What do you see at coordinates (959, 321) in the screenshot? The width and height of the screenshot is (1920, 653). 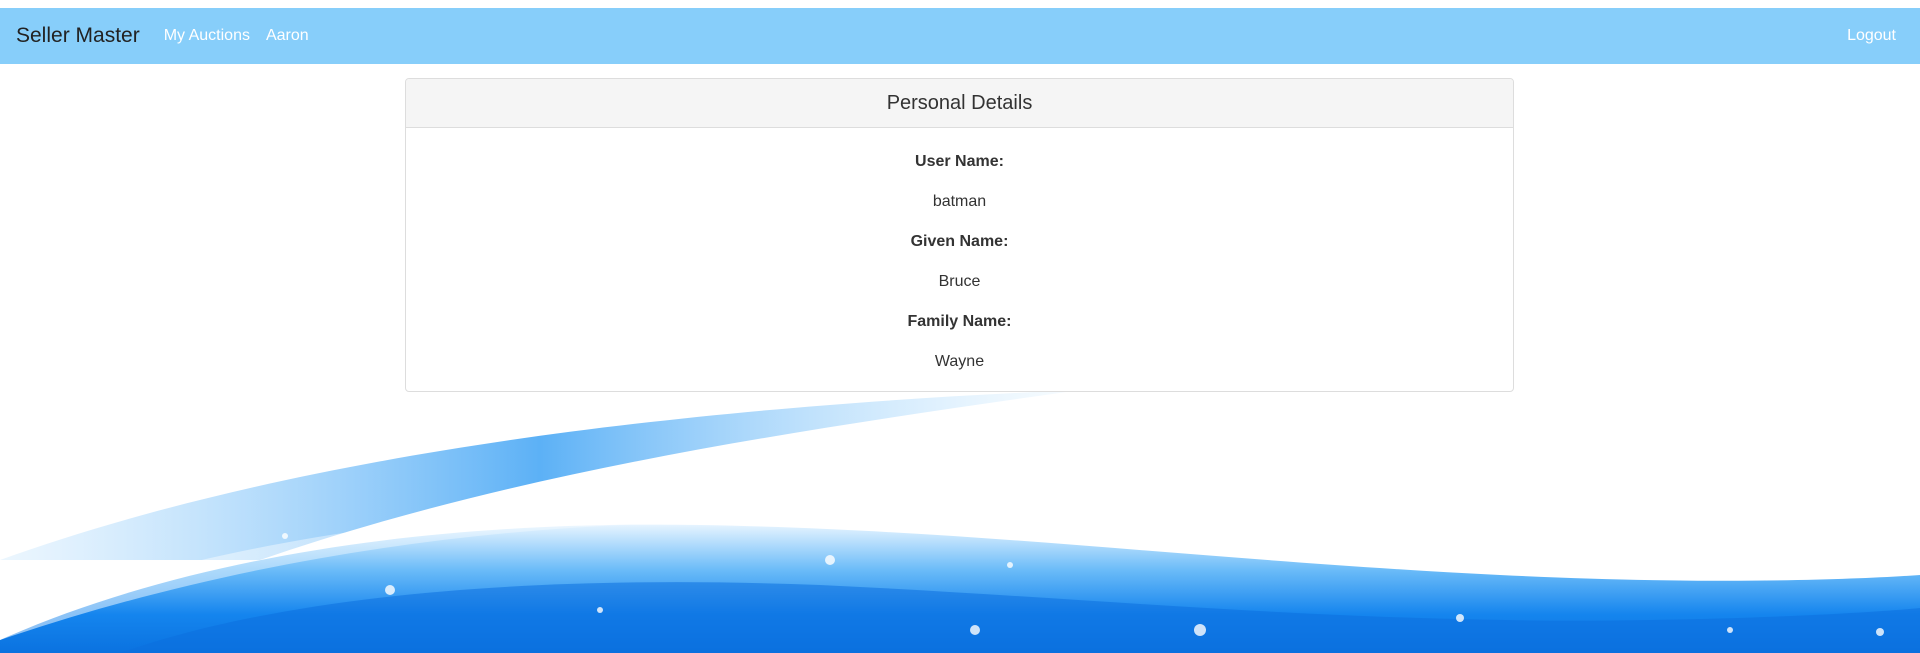 I see `family-name-label: Family Name:` at bounding box center [959, 321].